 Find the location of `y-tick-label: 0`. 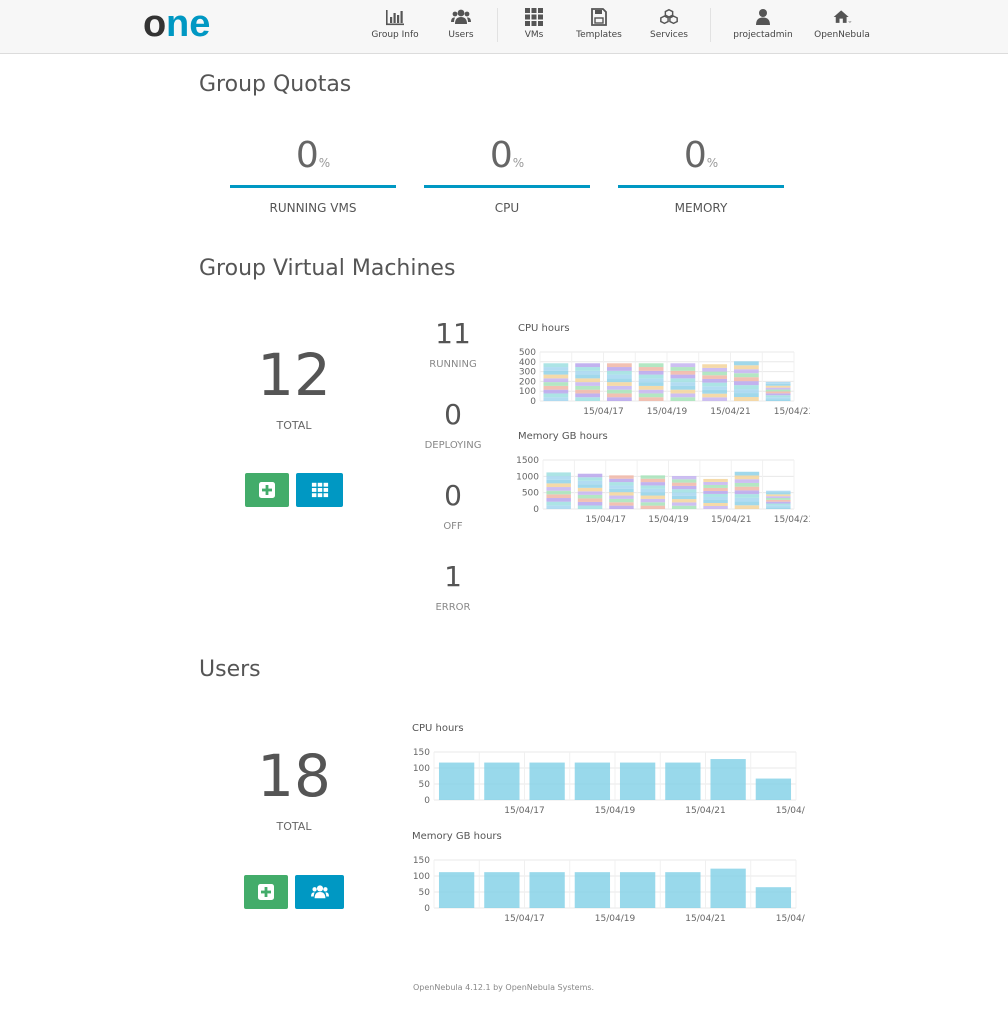

y-tick-label: 0 is located at coordinates (427, 801).